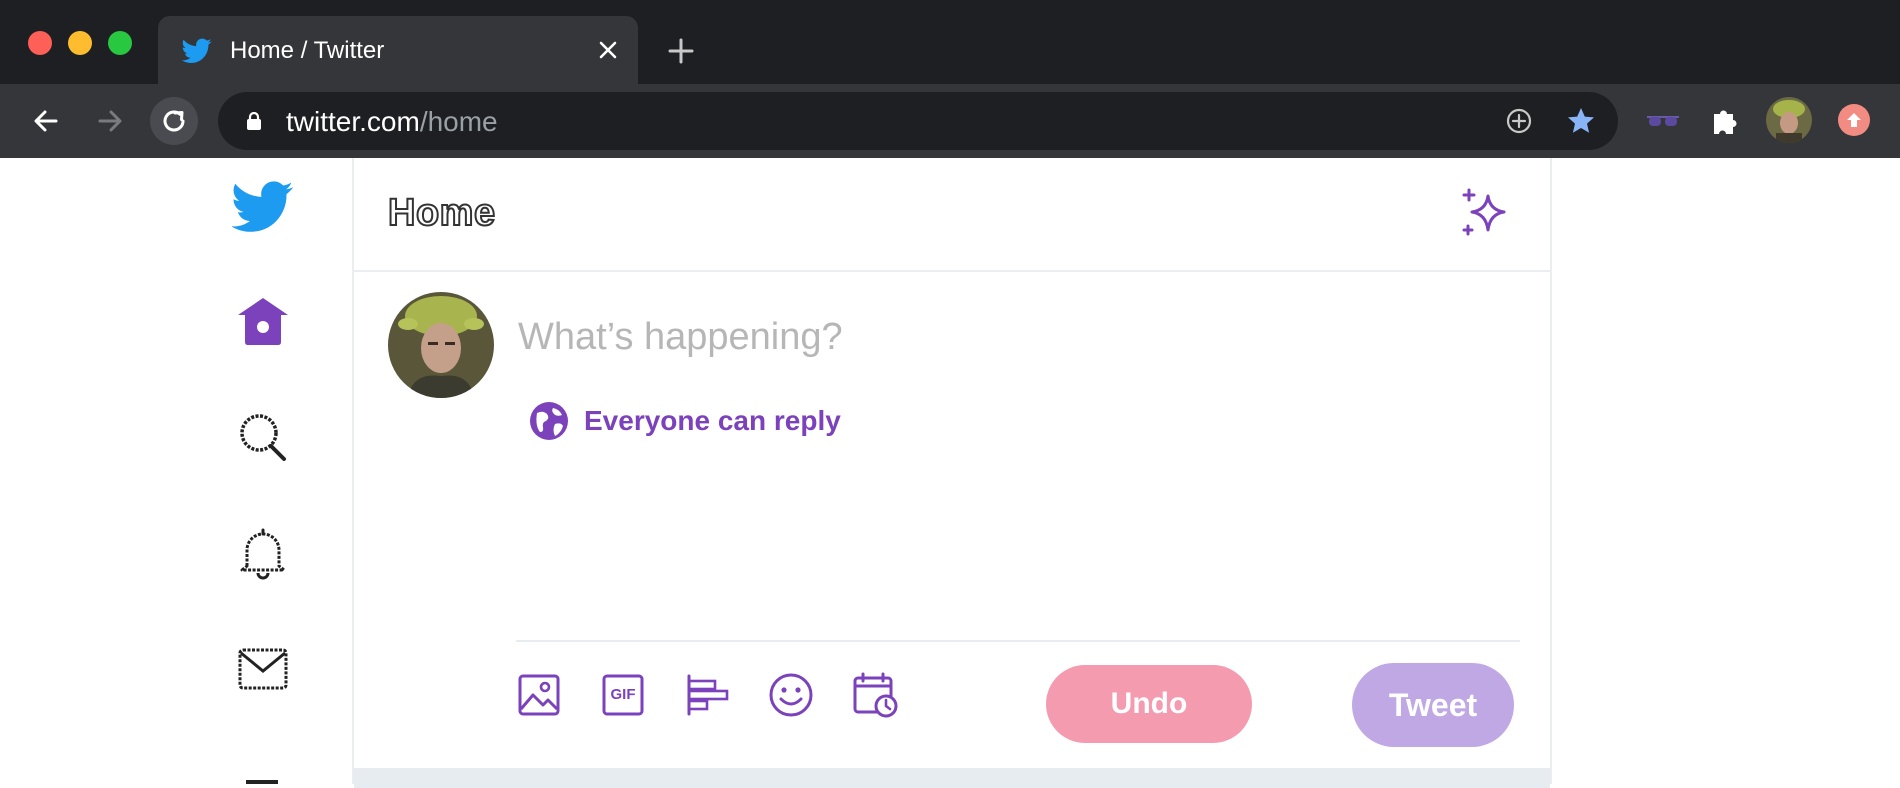  I want to click on composer-divider, so click(1018, 641).